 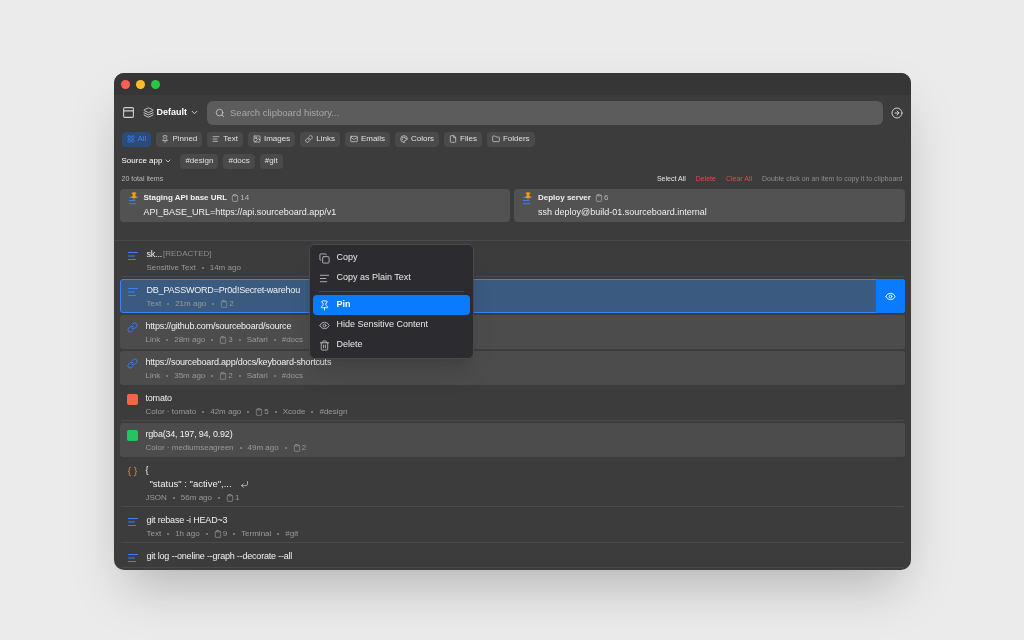 I want to click on item-title: tomato, so click(x=158, y=398).